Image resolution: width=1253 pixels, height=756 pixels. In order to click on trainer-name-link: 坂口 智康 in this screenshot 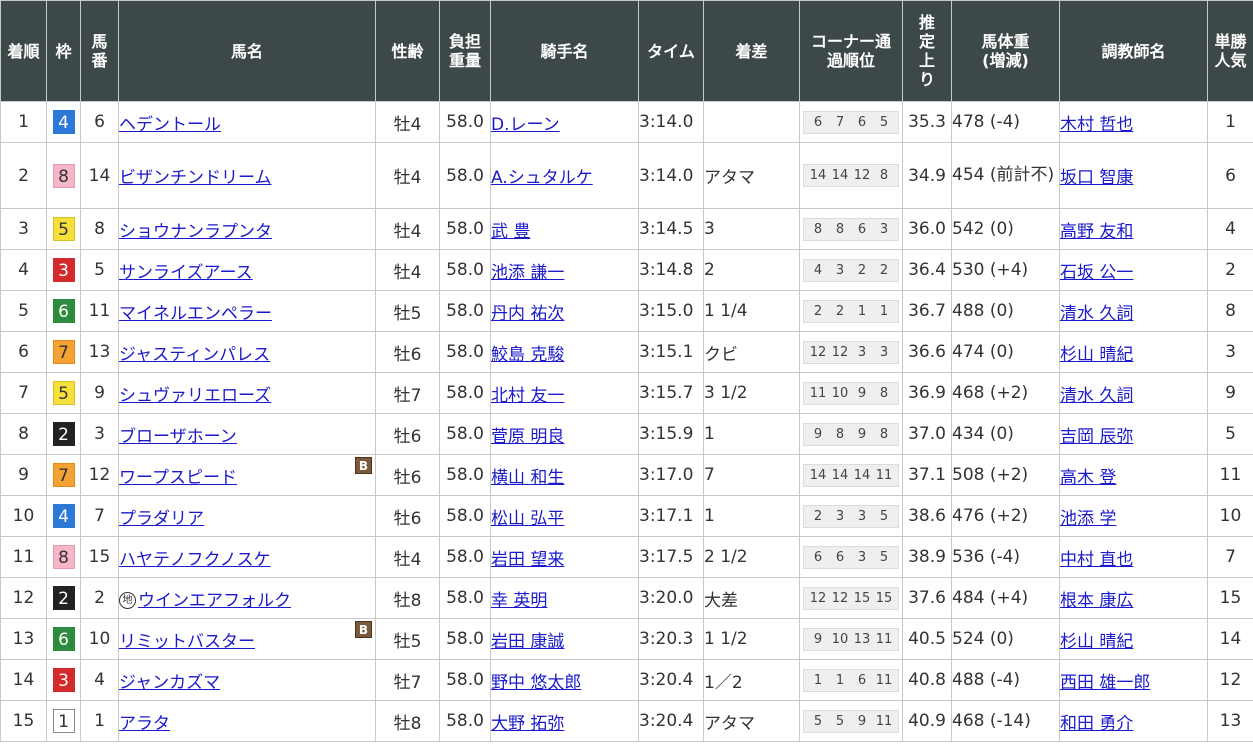, I will do `click(1097, 178)`.